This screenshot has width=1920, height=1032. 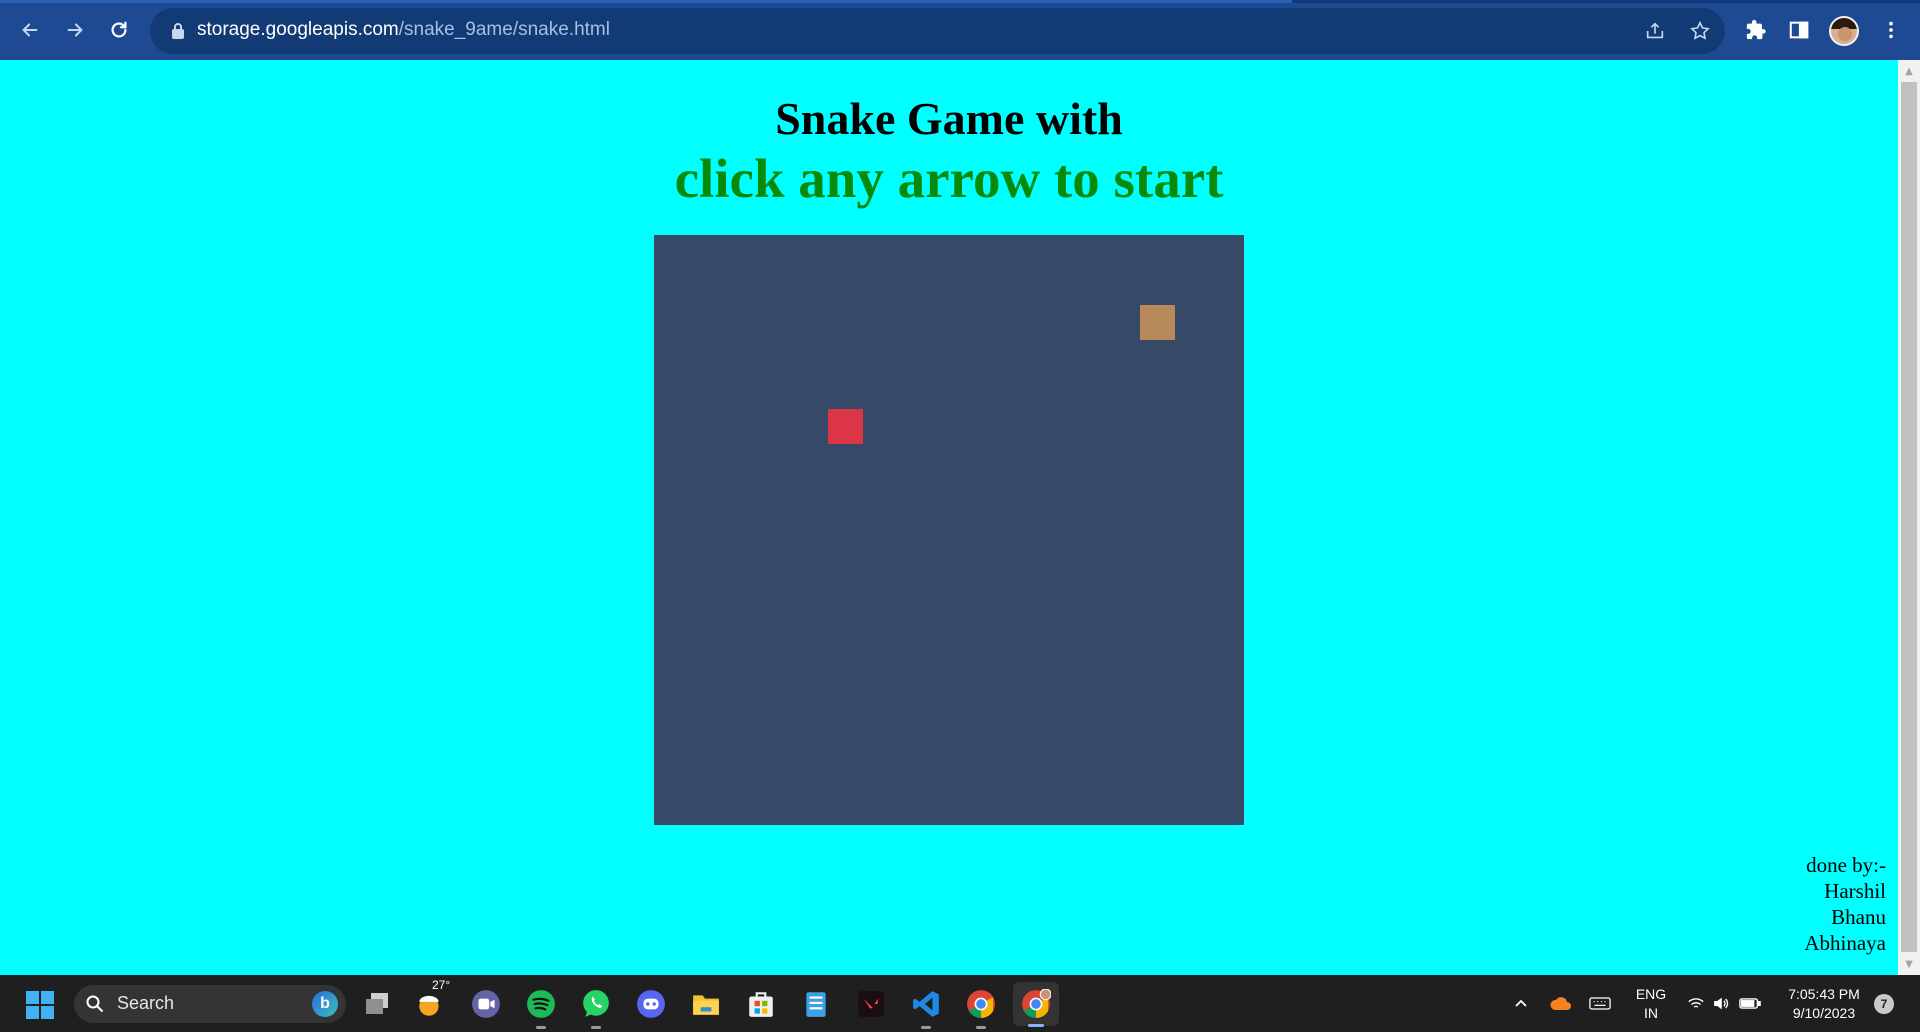 I want to click on clock-date: 9/10/2023, so click(x=1824, y=1013).